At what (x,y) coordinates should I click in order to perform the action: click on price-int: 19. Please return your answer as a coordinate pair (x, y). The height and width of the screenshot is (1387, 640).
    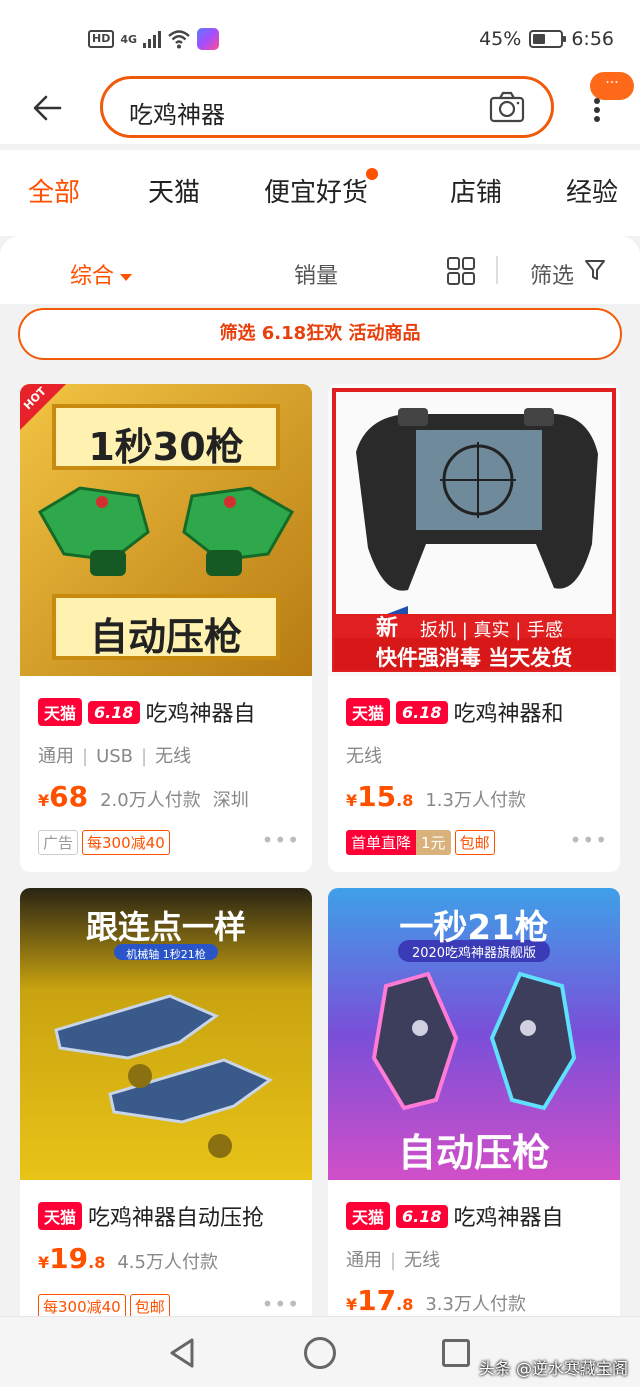
    Looking at the image, I should click on (69, 1258).